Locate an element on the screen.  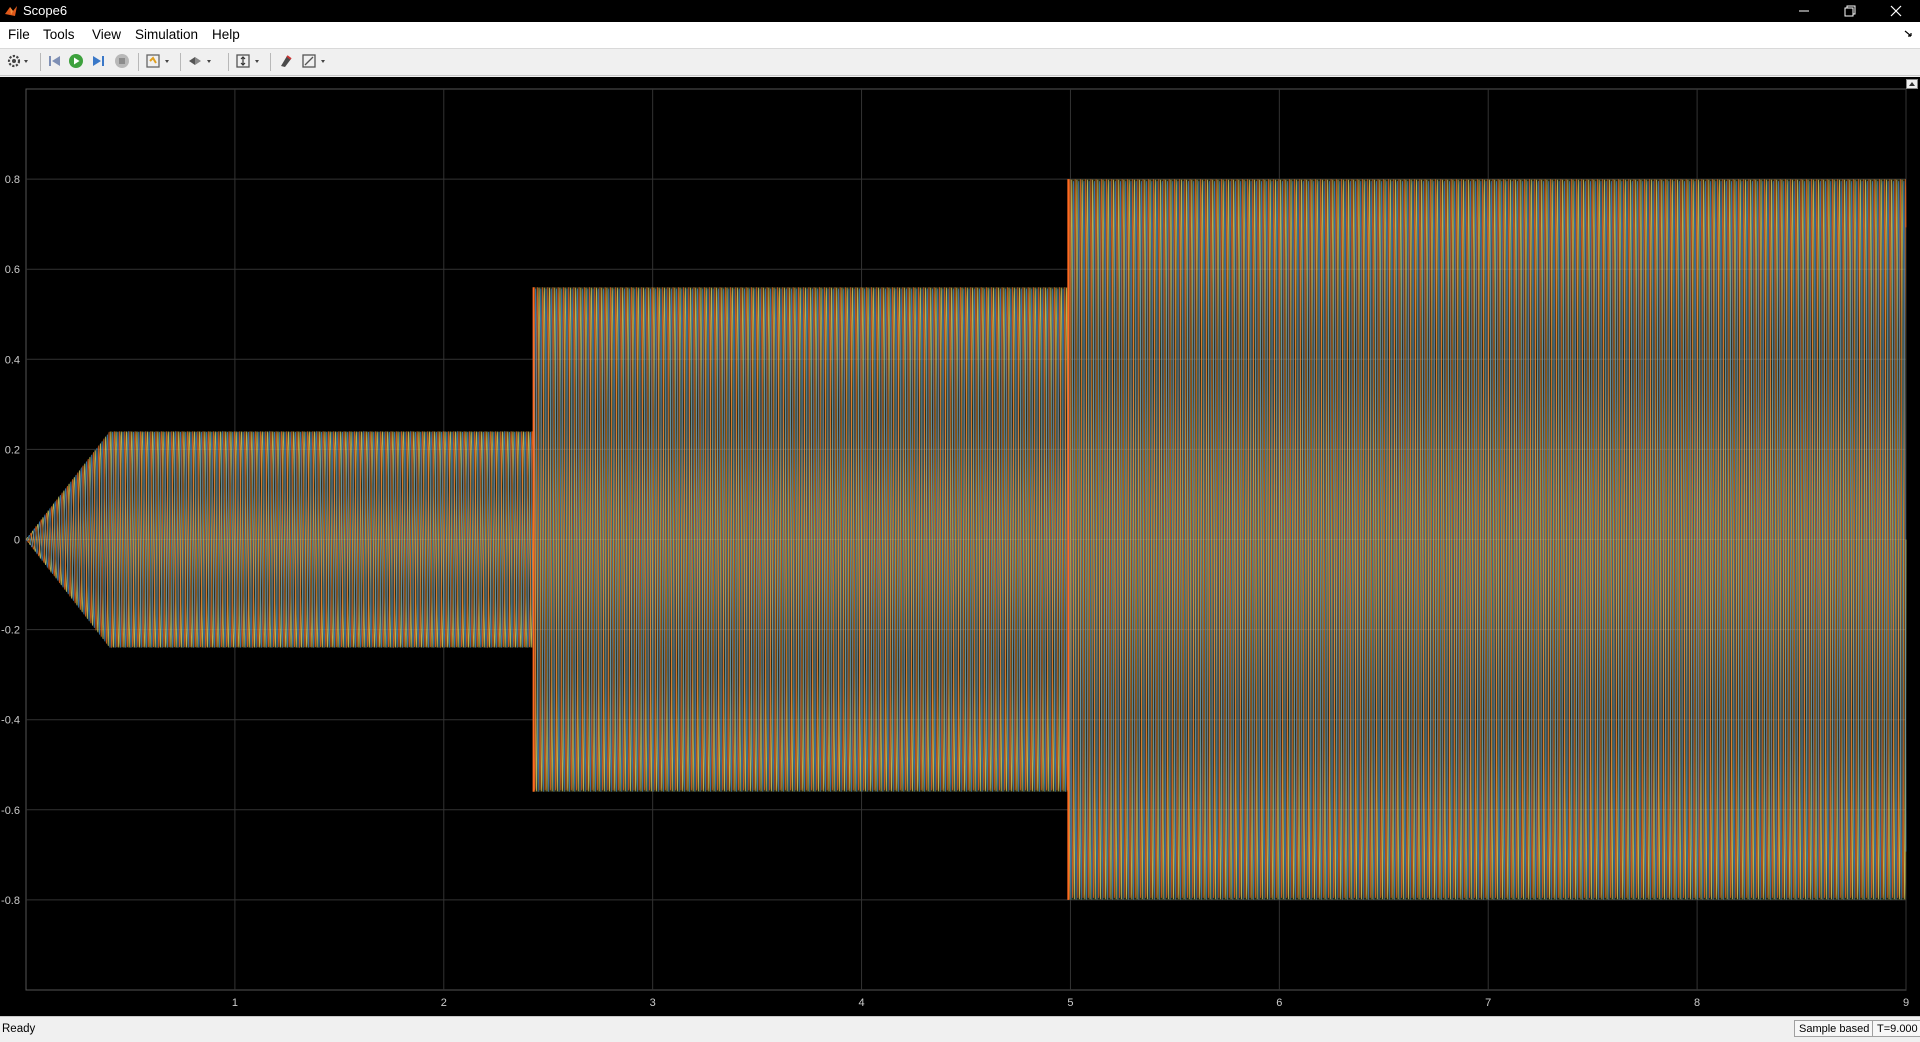
measurements-icon is located at coordinates (313, 61).